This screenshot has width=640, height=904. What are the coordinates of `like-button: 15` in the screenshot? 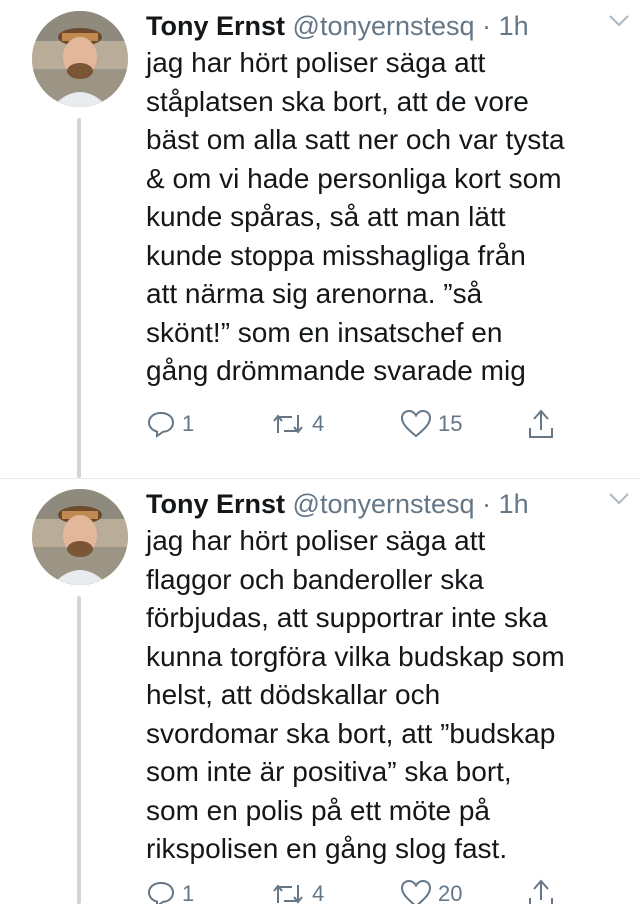 It's located at (431, 424).